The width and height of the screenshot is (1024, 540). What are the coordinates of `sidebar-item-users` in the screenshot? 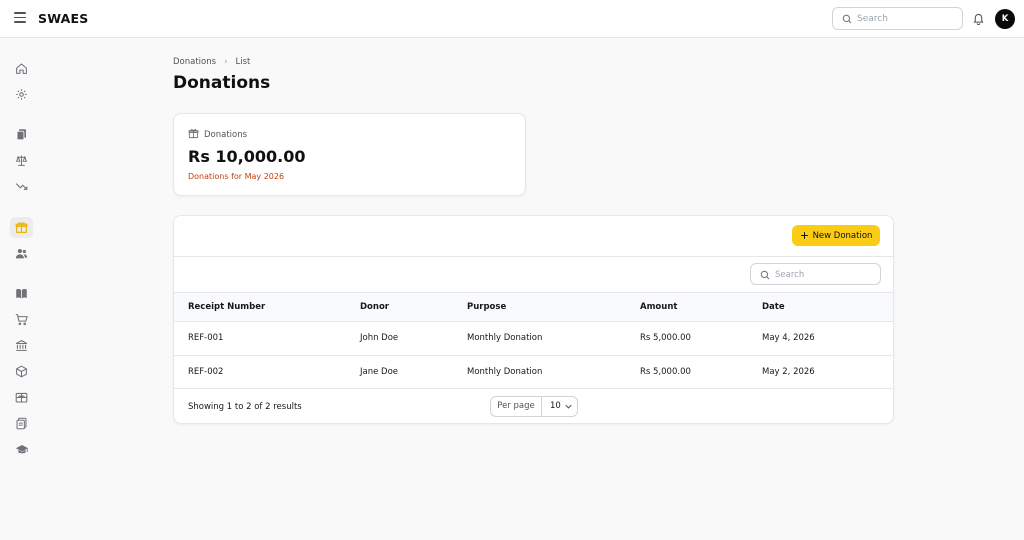 It's located at (21, 253).